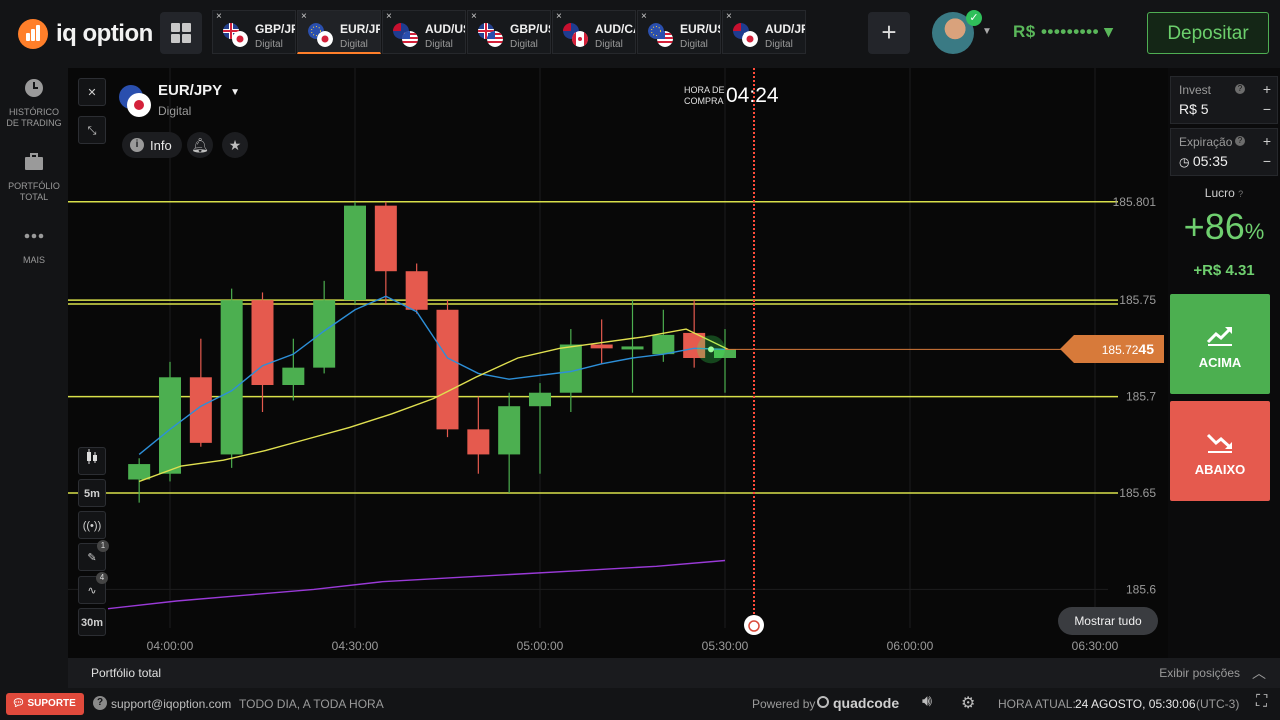  I want to click on invest-label: Invest, so click(1195, 90).